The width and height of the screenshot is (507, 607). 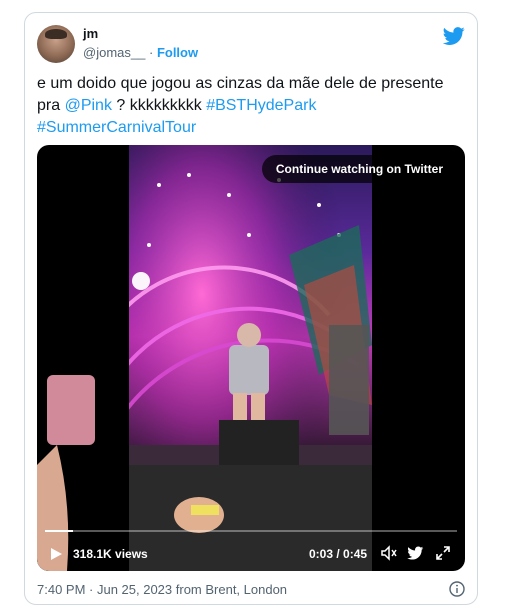 What do you see at coordinates (56, 554) in the screenshot?
I see `play-icon` at bounding box center [56, 554].